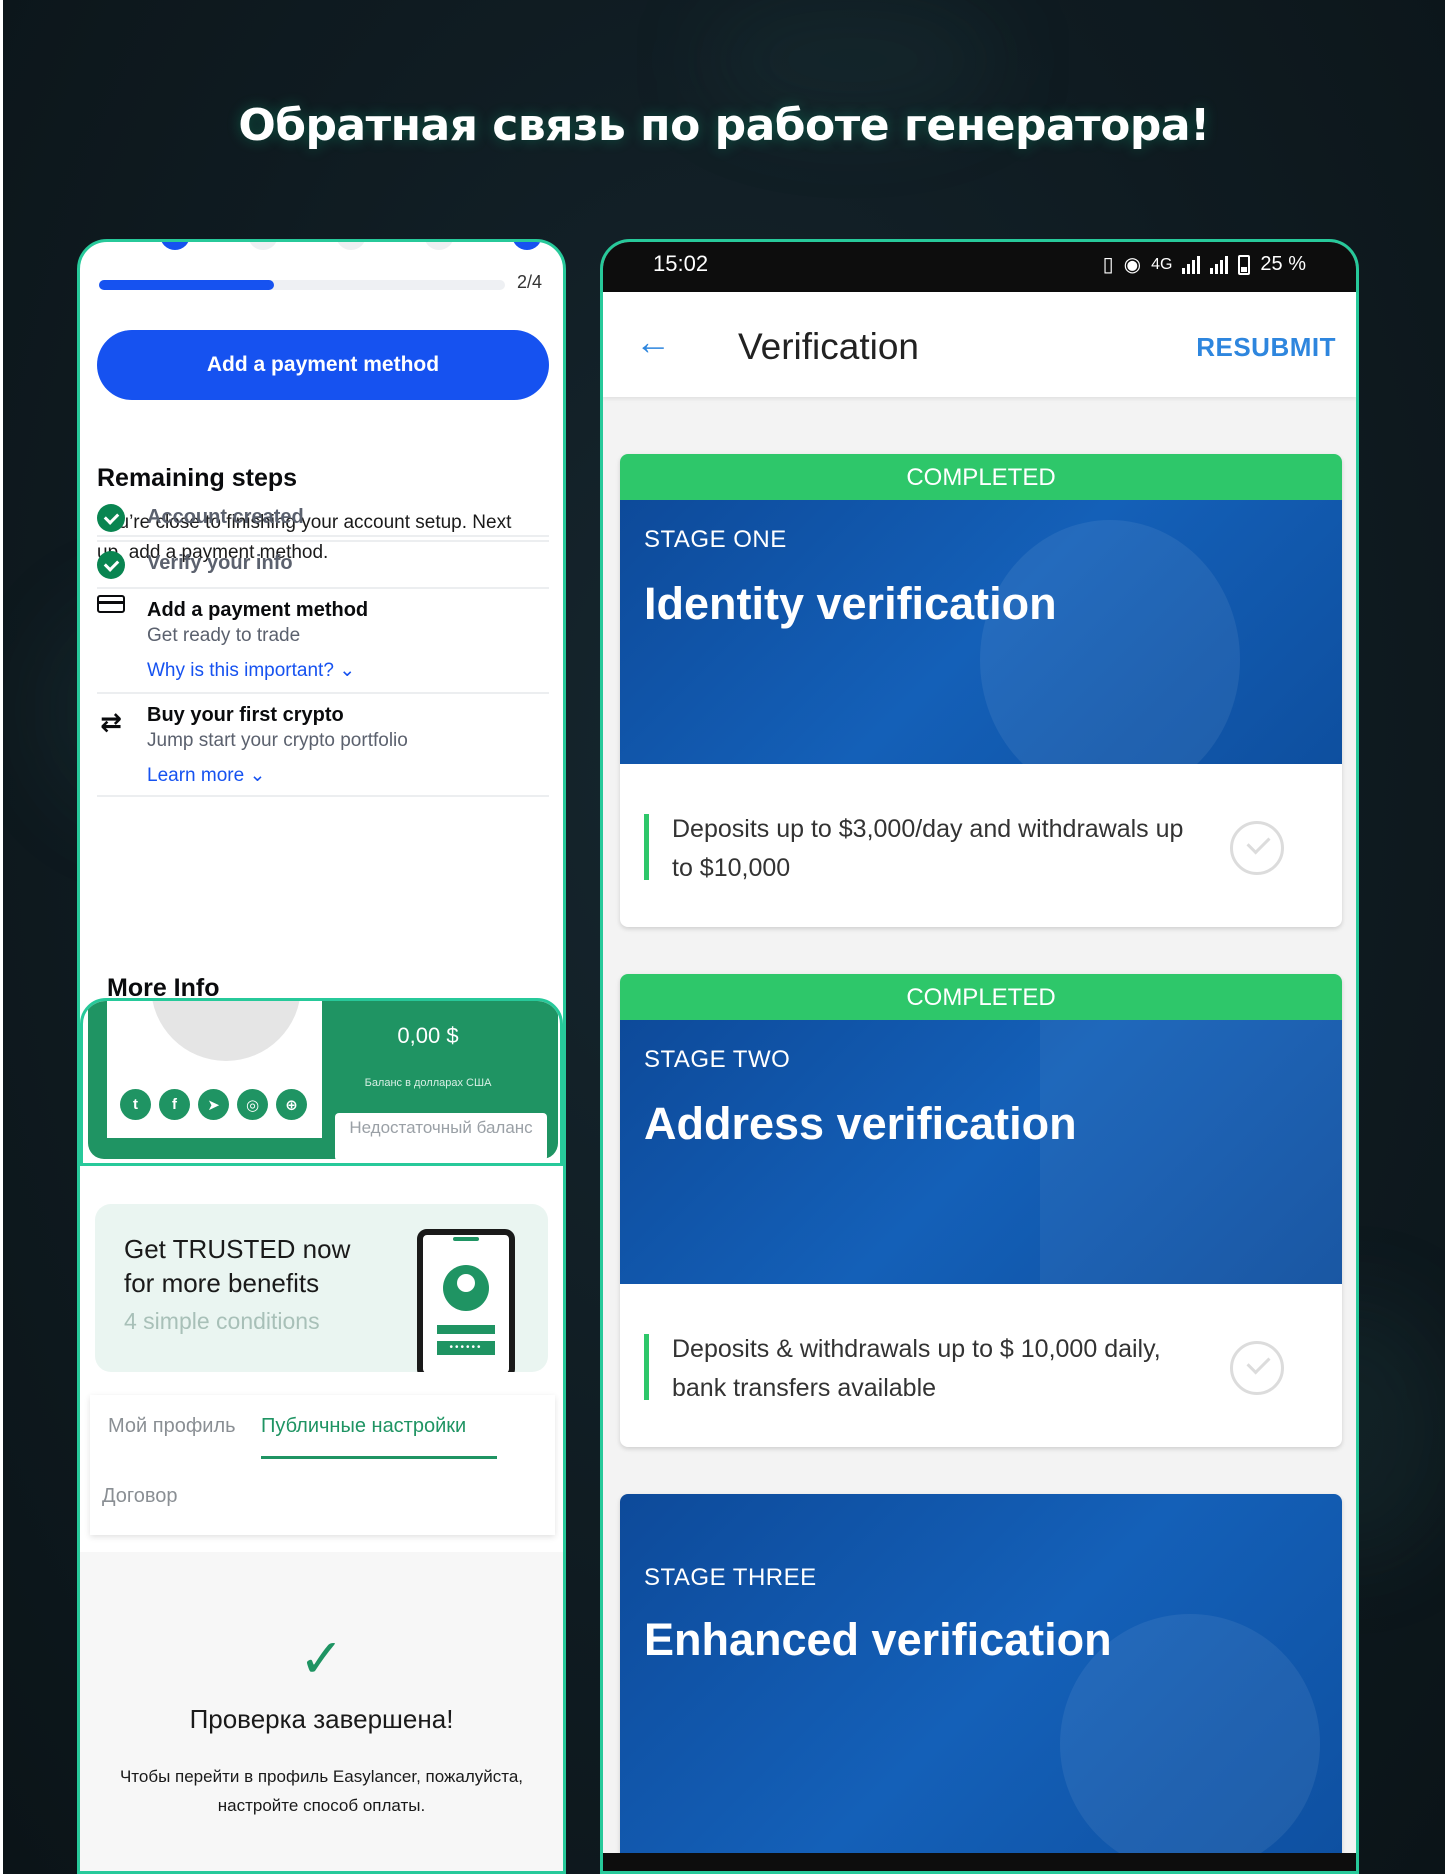 This screenshot has width=1448, height=1874. I want to click on step-label: Add a payment method, so click(258, 610).